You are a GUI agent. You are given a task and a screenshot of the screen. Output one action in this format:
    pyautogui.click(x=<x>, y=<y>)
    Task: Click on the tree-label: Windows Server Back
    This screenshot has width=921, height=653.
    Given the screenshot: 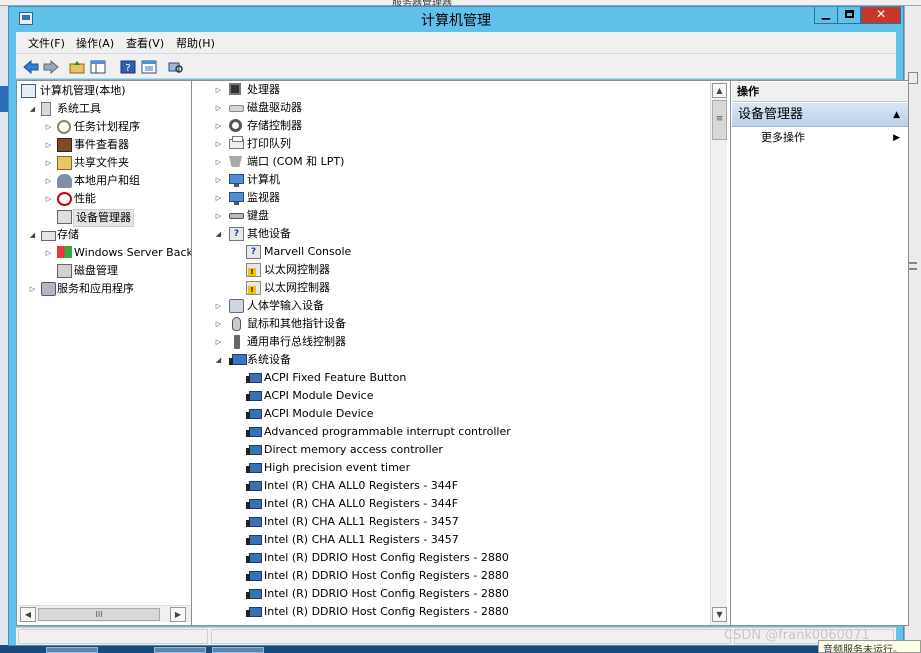 What is the action you would take?
    pyautogui.click(x=133, y=252)
    